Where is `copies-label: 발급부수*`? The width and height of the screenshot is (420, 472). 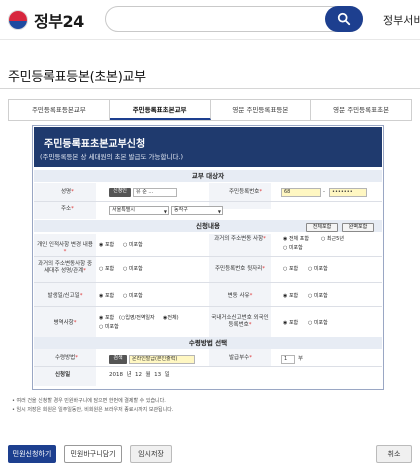 copies-label: 발급부수* is located at coordinates (240, 358).